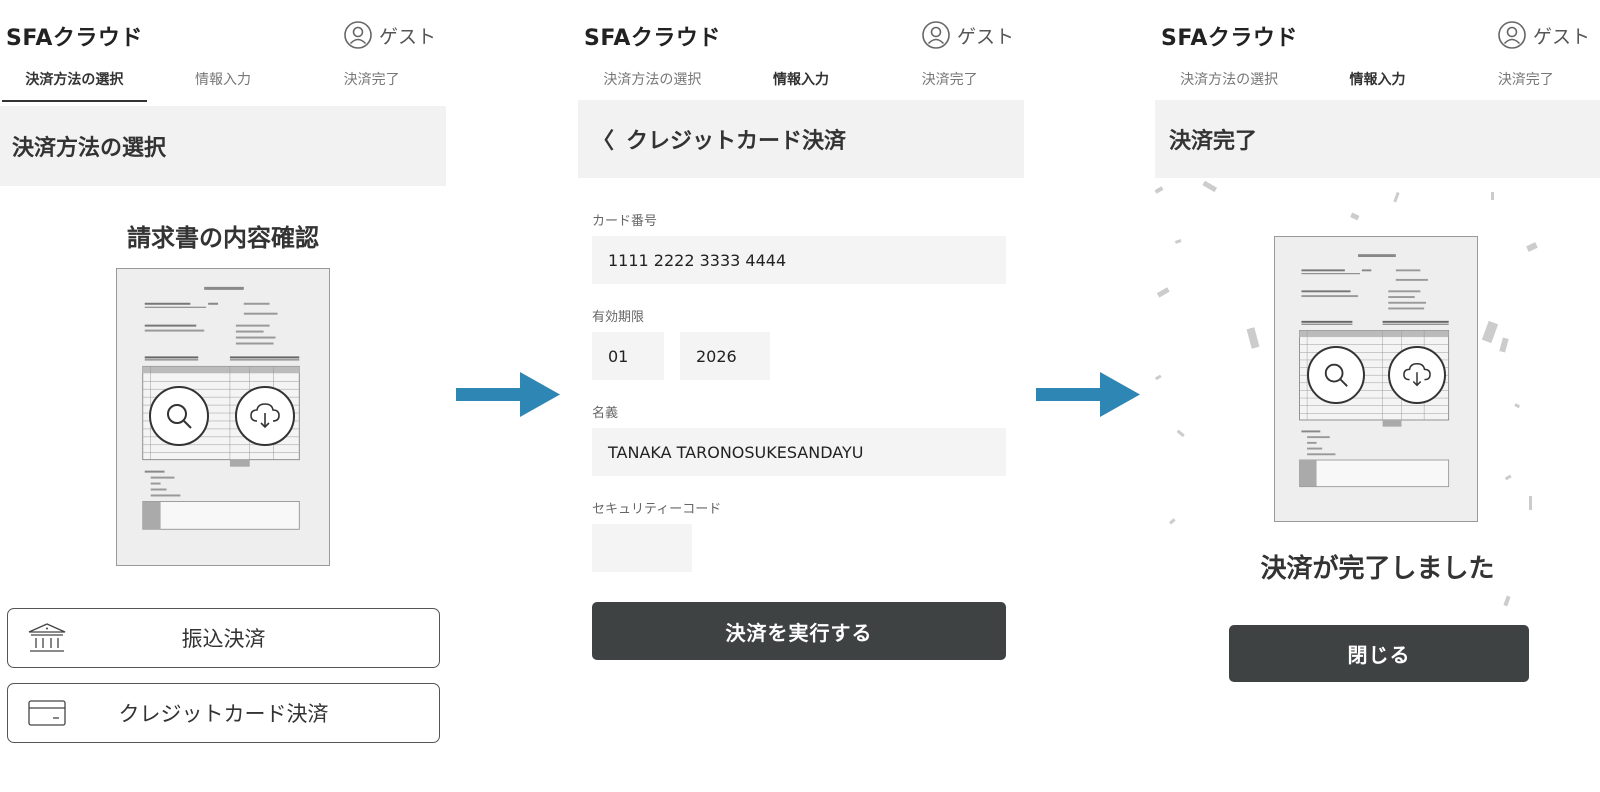  I want to click on cardholder-name-label: 名義, so click(605, 413).